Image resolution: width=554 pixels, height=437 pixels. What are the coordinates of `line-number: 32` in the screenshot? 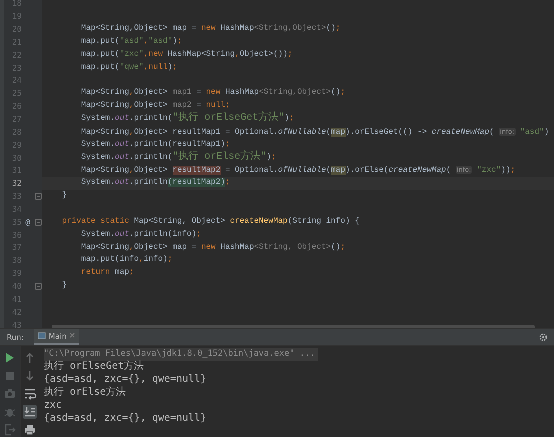 It's located at (16, 183).